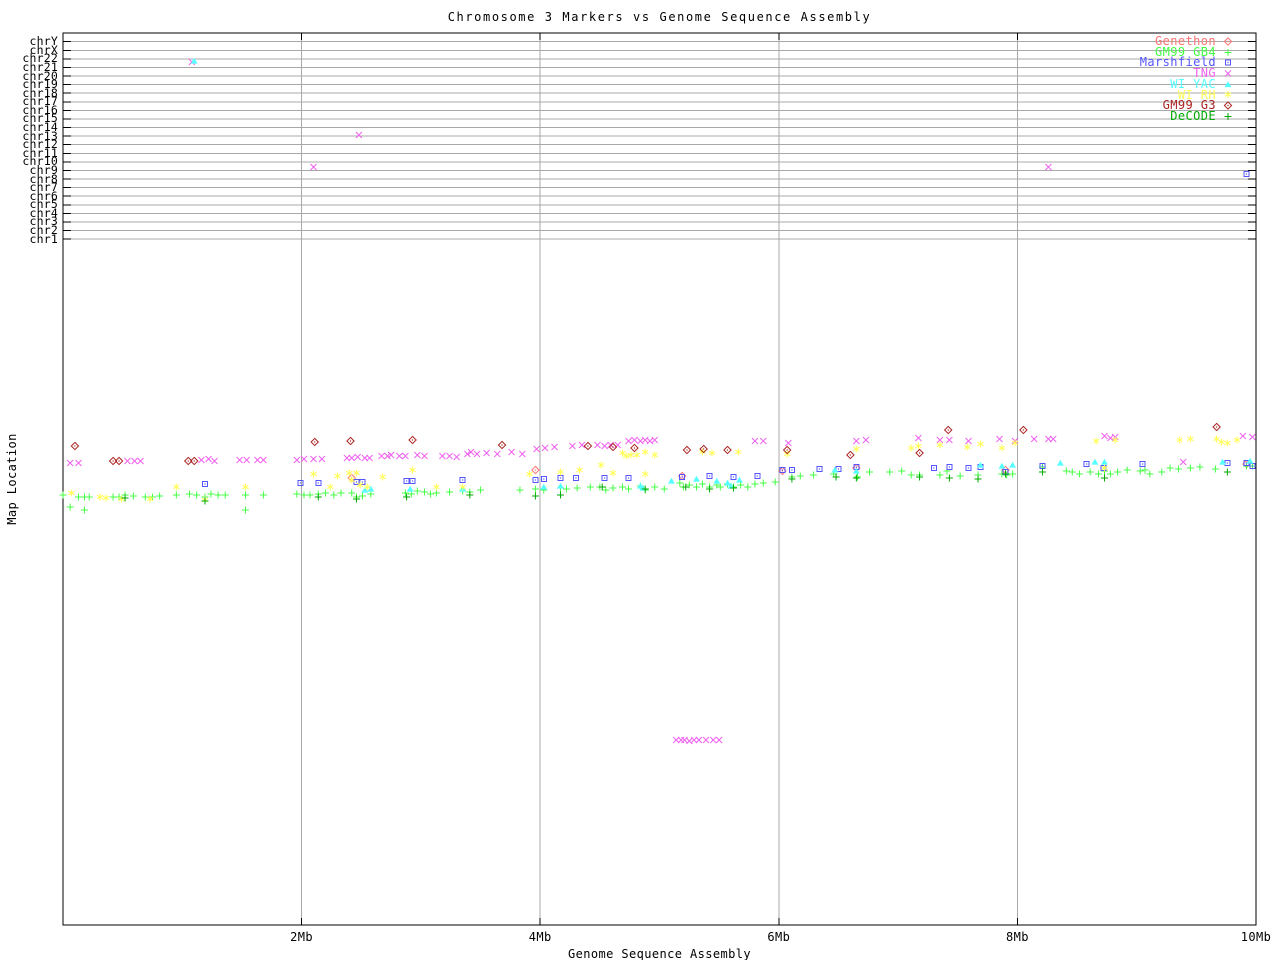 Image resolution: width=1280 pixels, height=960 pixels. Describe the element at coordinates (659, 953) in the screenshot. I see `x-axis-title: Genome Sequence Assembly` at that location.